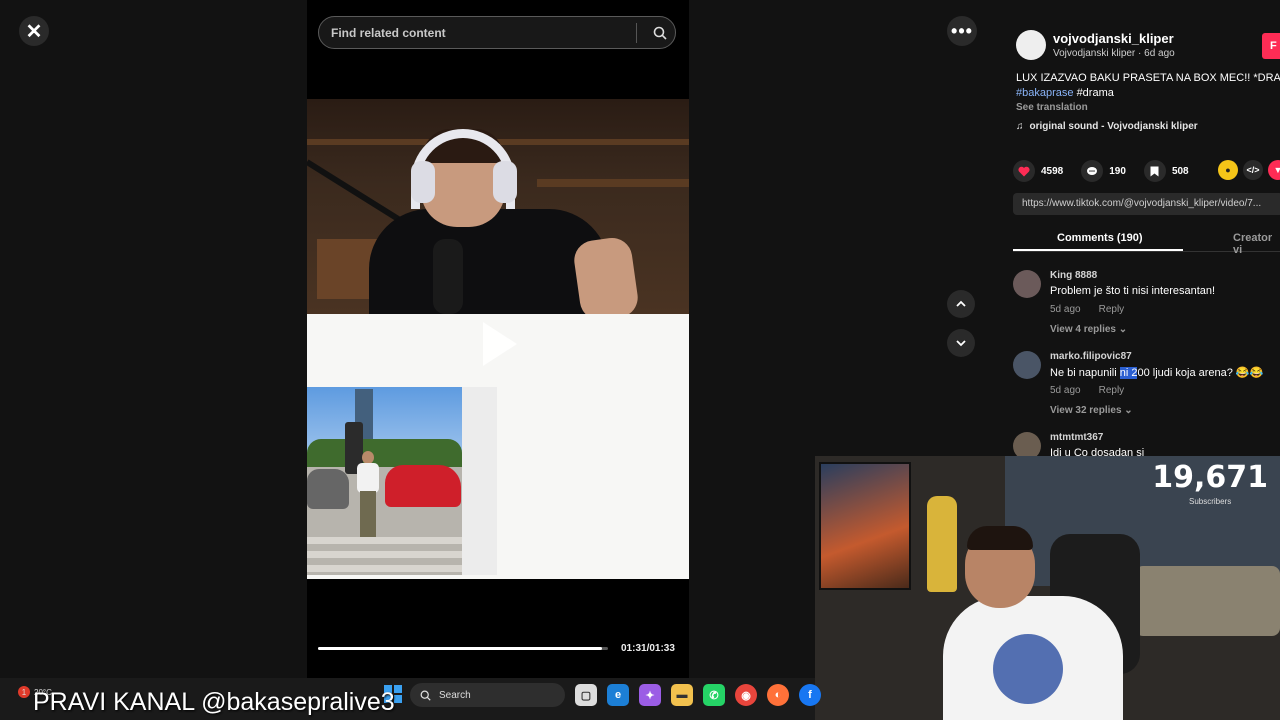  Describe the element at coordinates (214, 702) in the screenshot. I see `channel-banner: PRAVI KANAL @bakasepralive3` at that location.